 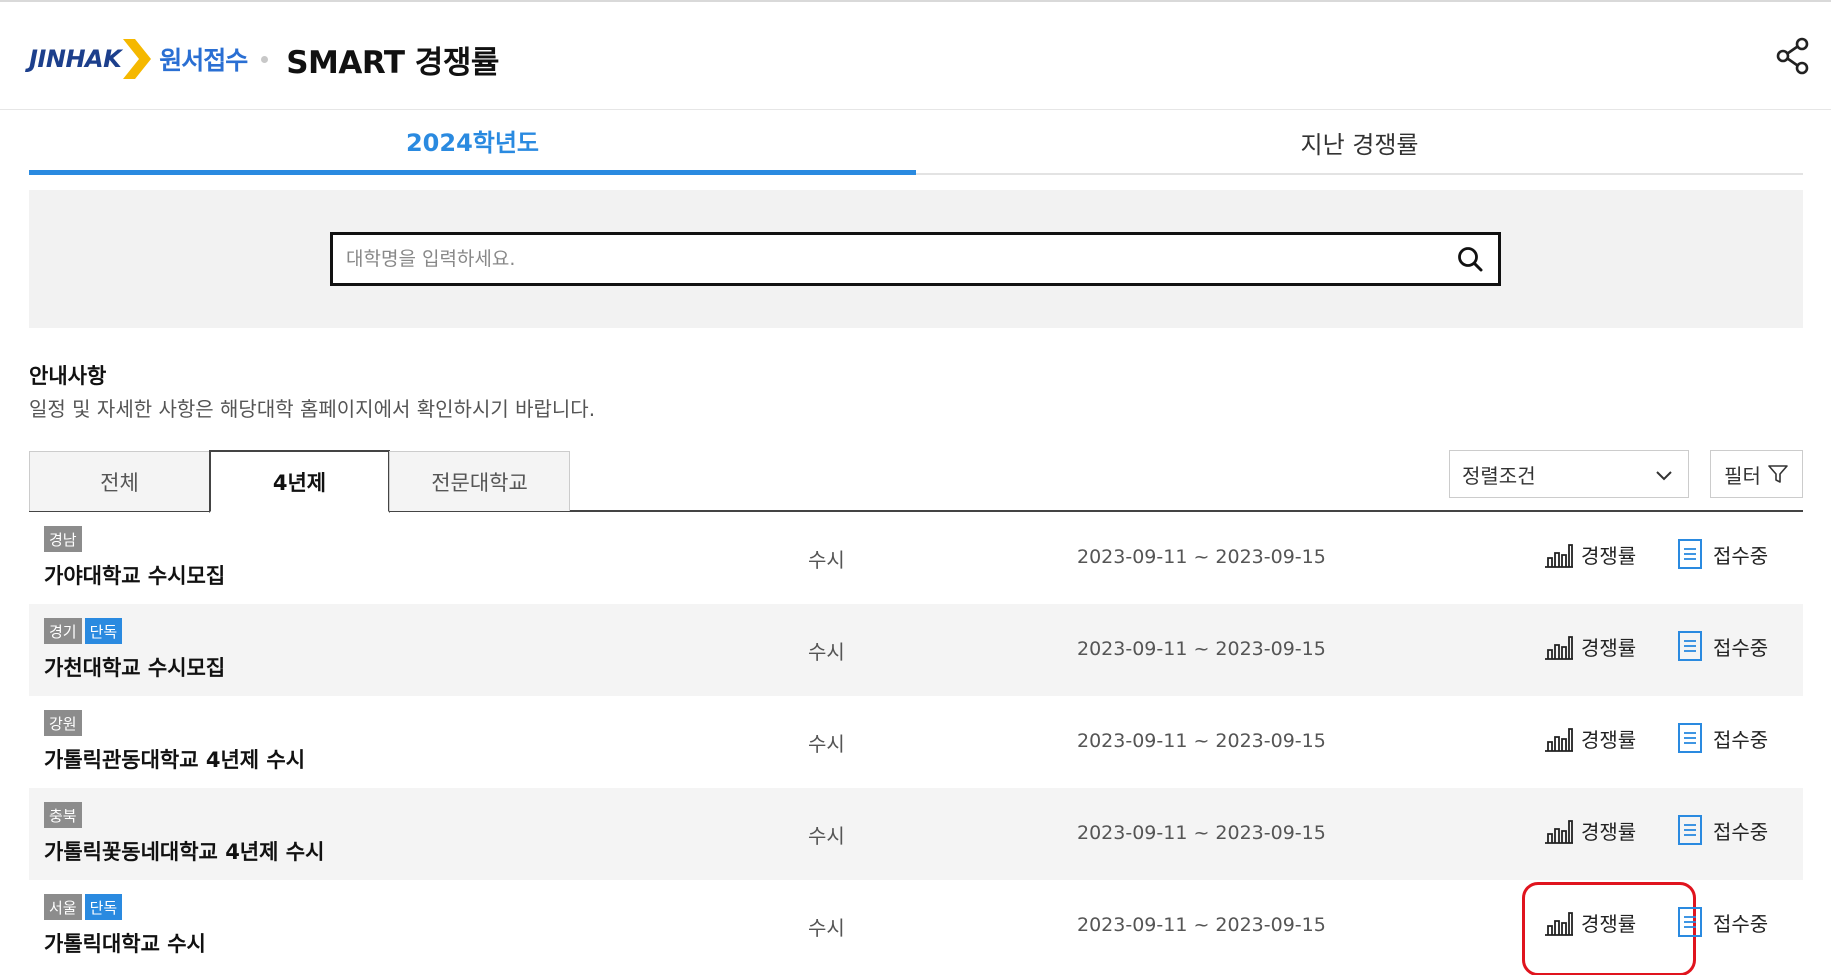 I want to click on search-input, so click(x=894, y=259).